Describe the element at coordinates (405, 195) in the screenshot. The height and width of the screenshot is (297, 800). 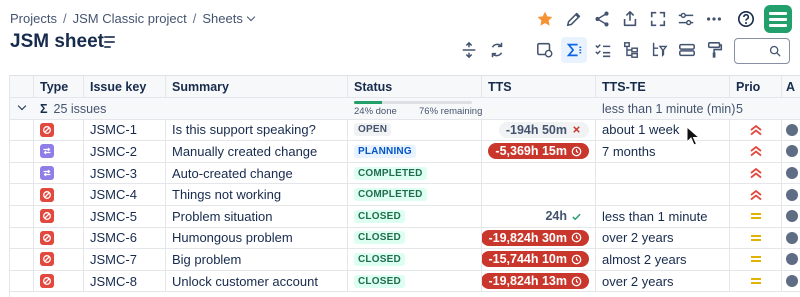
I see `table-row: JSMC-4 Things not working COMPLETED` at that location.